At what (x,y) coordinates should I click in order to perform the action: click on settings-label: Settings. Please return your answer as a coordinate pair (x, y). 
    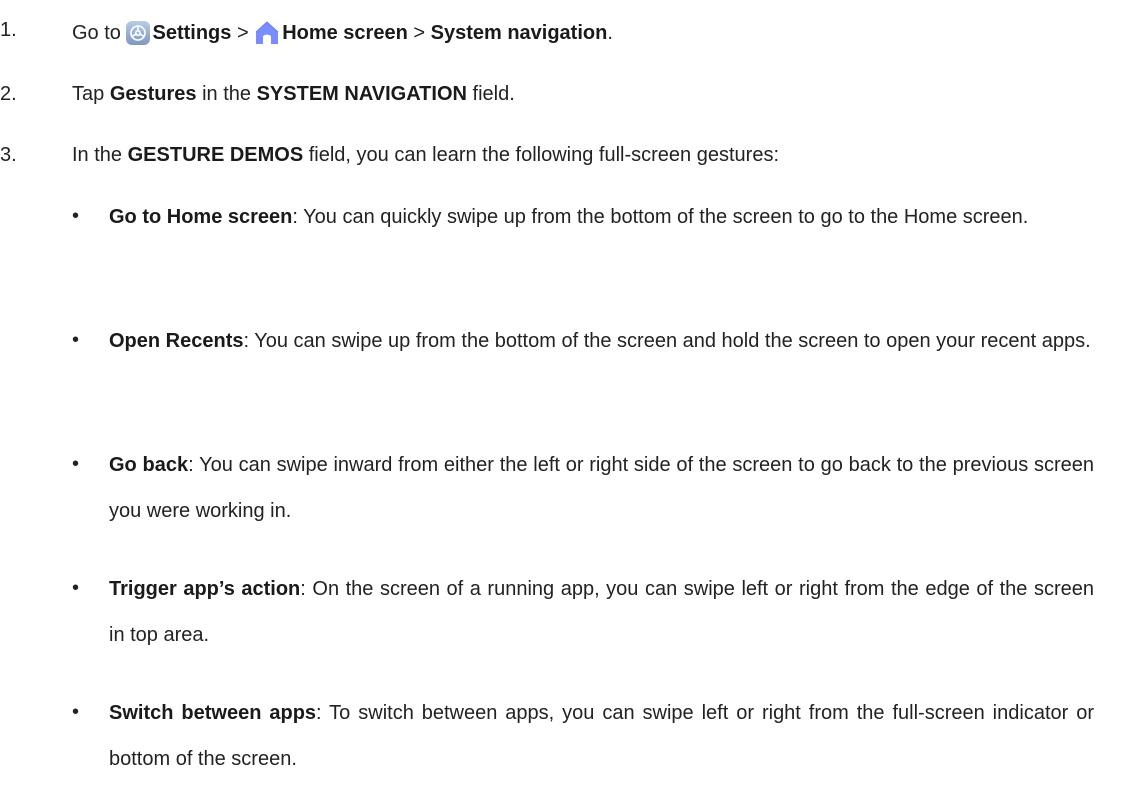
    Looking at the image, I should click on (192, 33).